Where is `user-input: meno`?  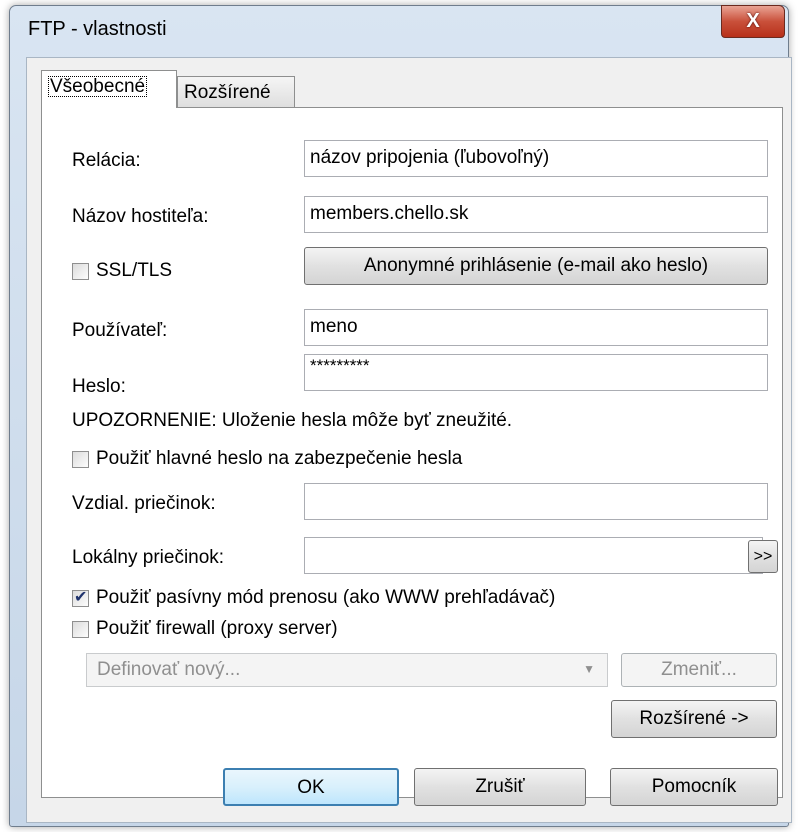
user-input: meno is located at coordinates (536, 327).